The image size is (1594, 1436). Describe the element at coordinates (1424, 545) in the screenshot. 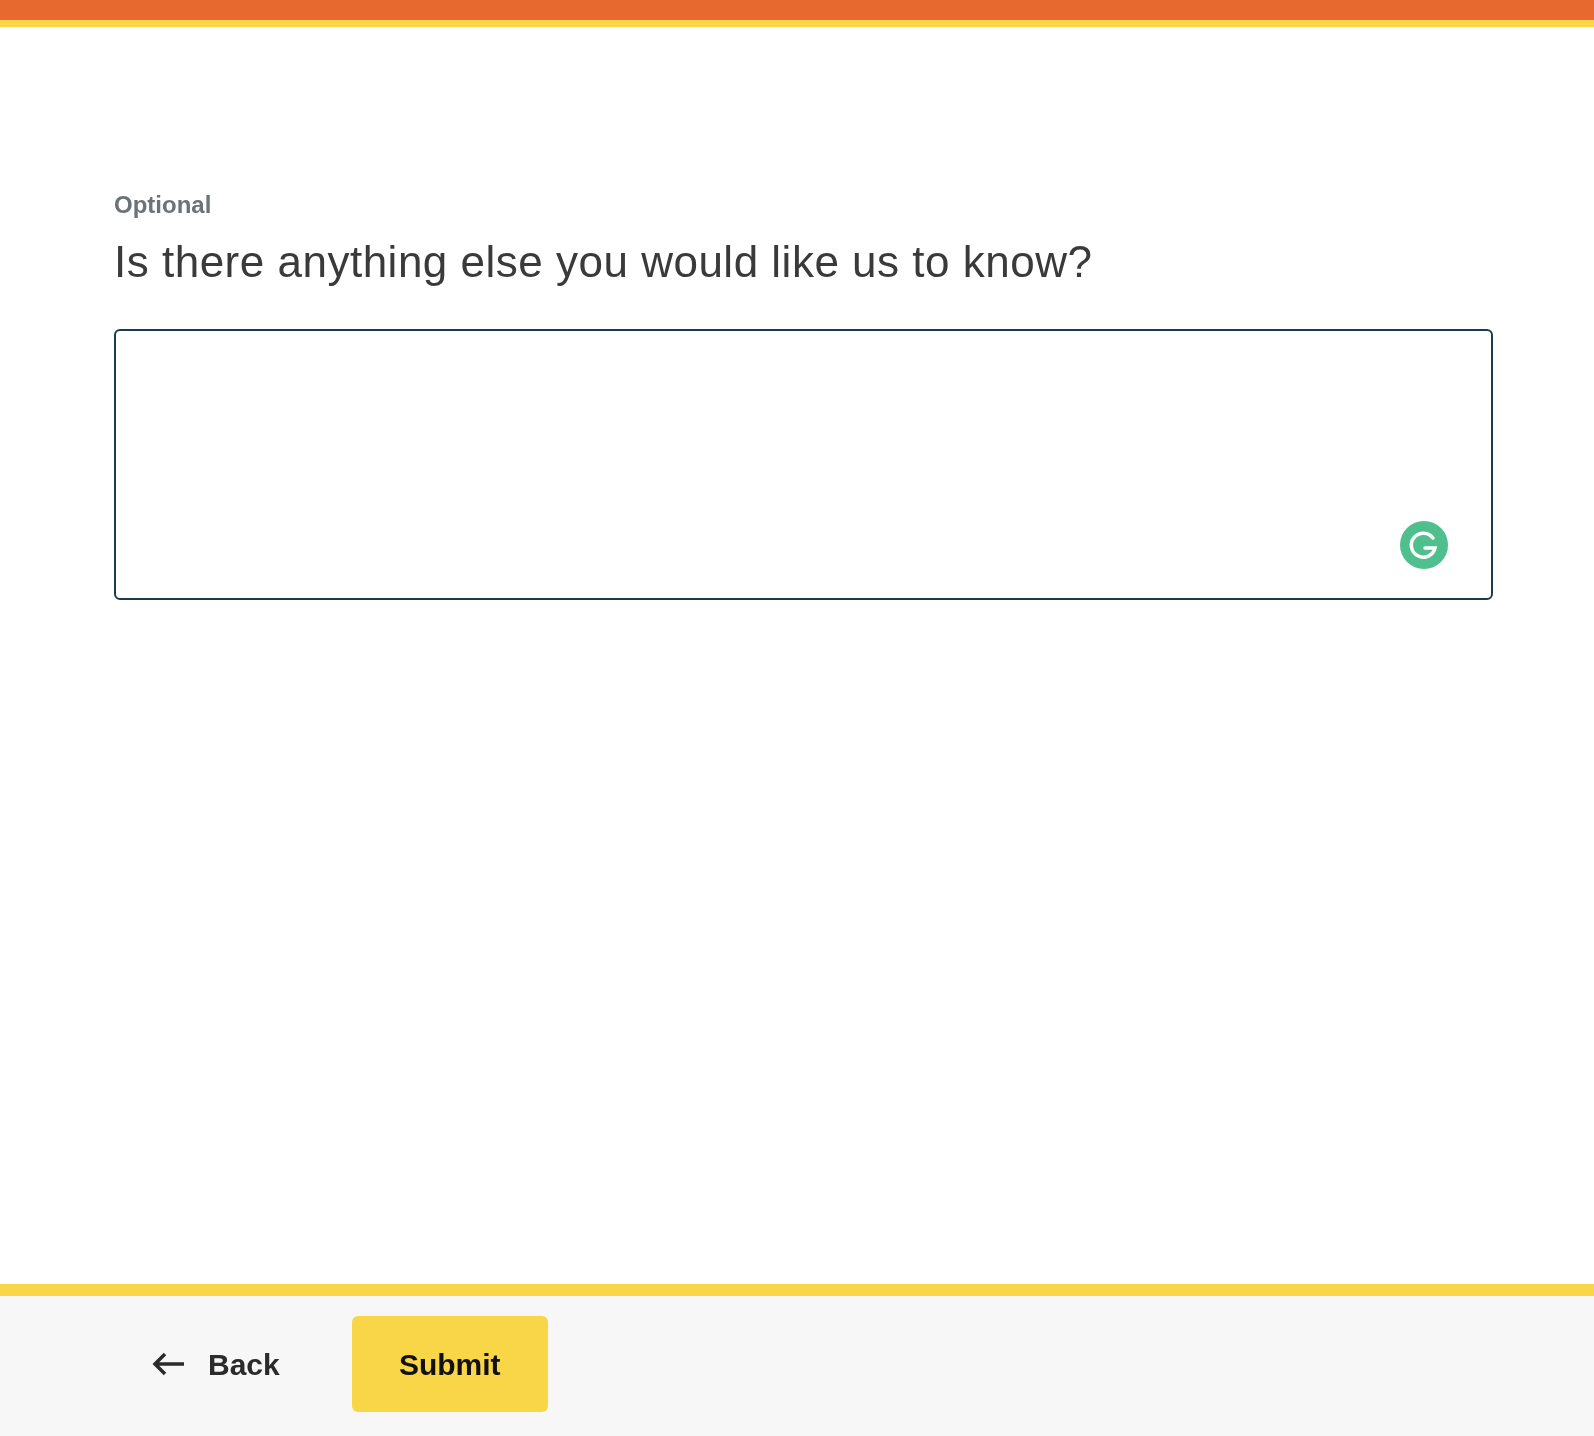

I see `grammar-check-icon` at that location.